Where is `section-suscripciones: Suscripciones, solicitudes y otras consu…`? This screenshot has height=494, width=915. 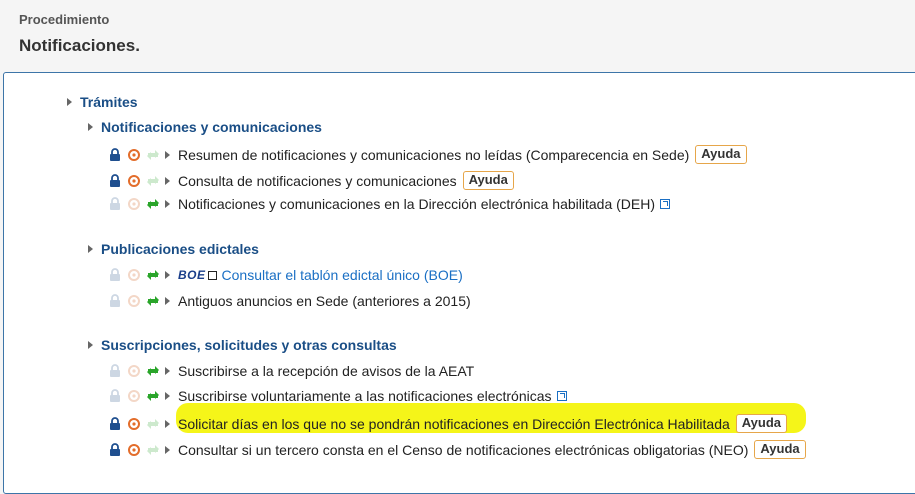 section-suscripciones: Suscripciones, solicitudes y otras consu… is located at coordinates (242, 345).